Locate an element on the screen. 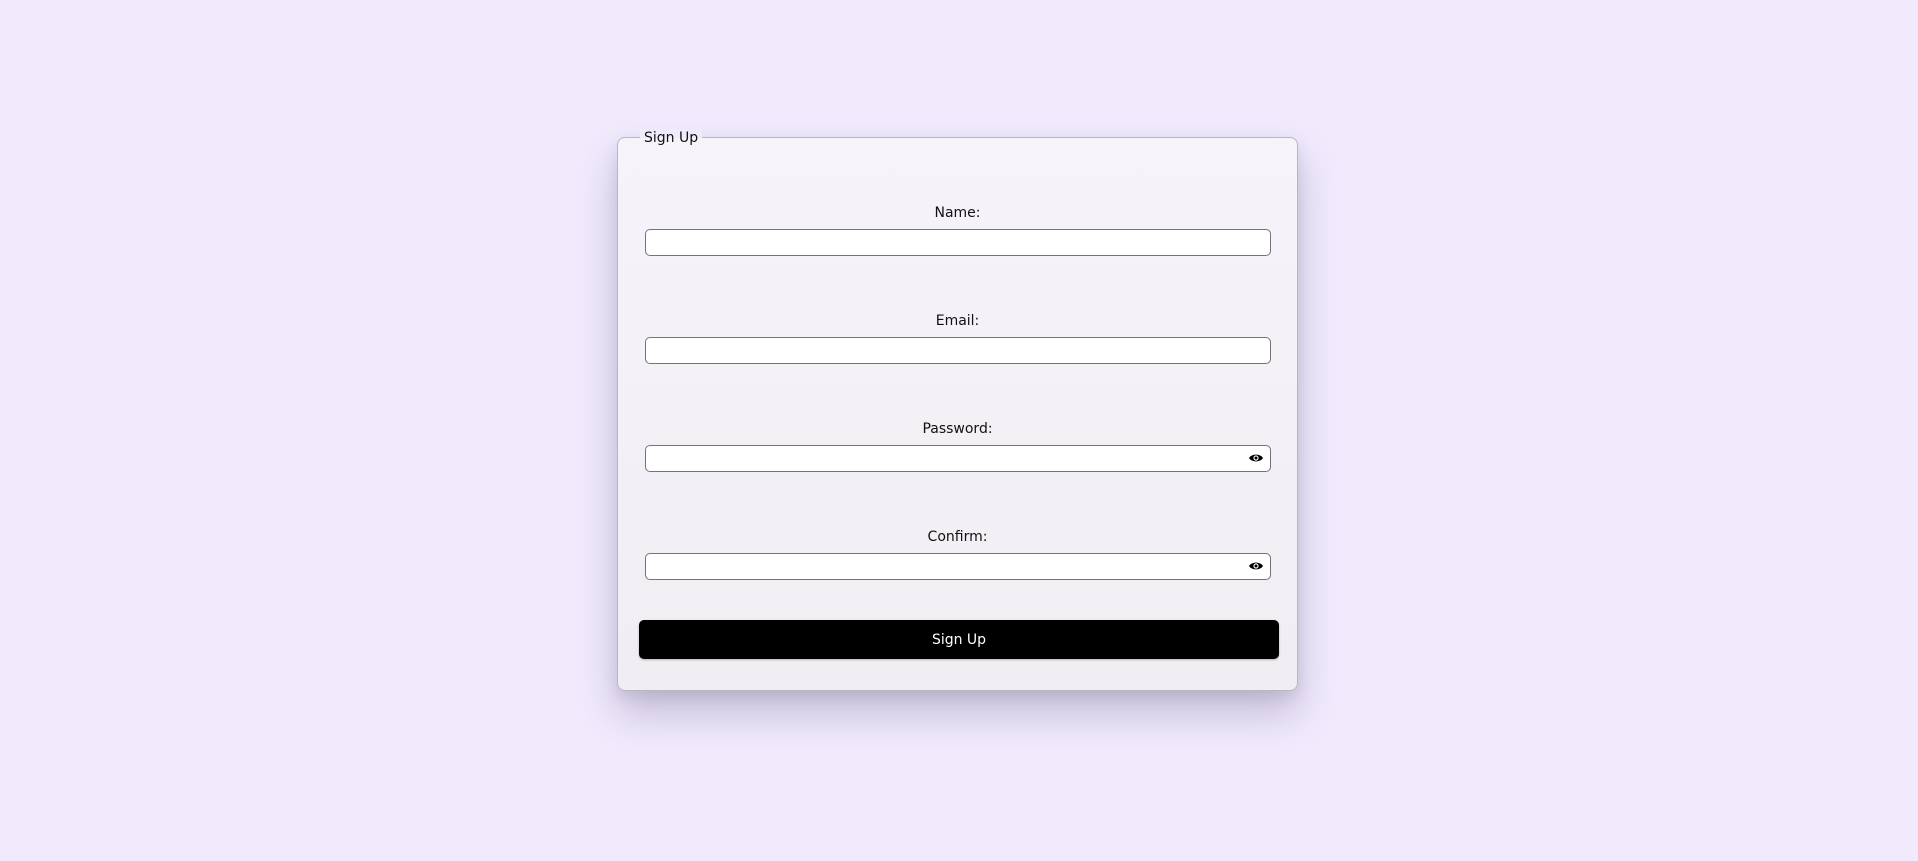  email-label: Email: is located at coordinates (957, 321).